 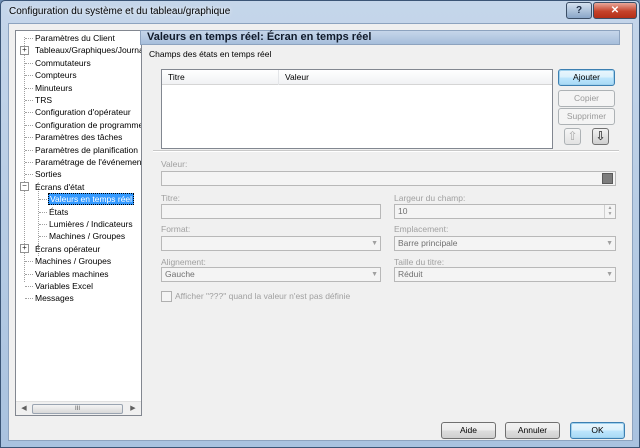 I want to click on tree-item: Paramètres des tâches, so click(x=78, y=137).